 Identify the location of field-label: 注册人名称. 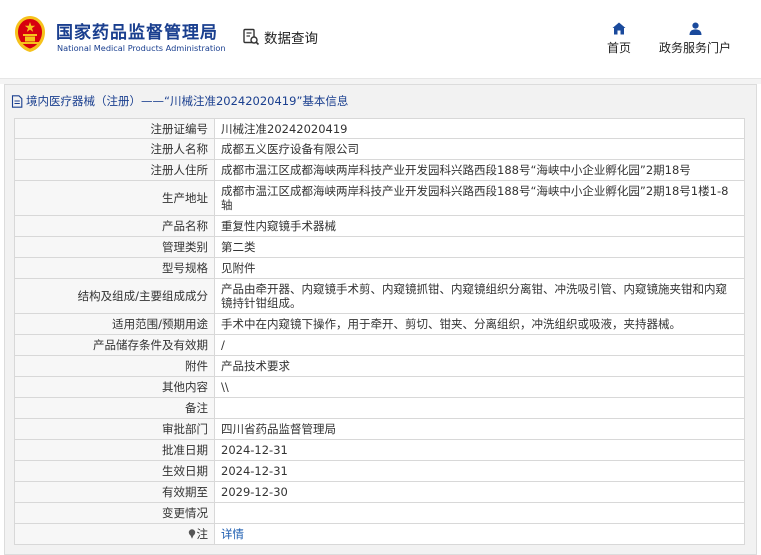
(114, 149).